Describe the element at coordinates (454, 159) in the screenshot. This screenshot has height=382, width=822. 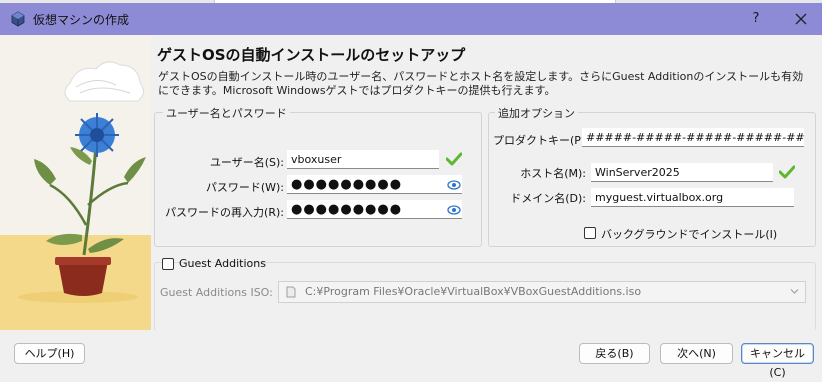
I see `username-valid-check-icon` at that location.